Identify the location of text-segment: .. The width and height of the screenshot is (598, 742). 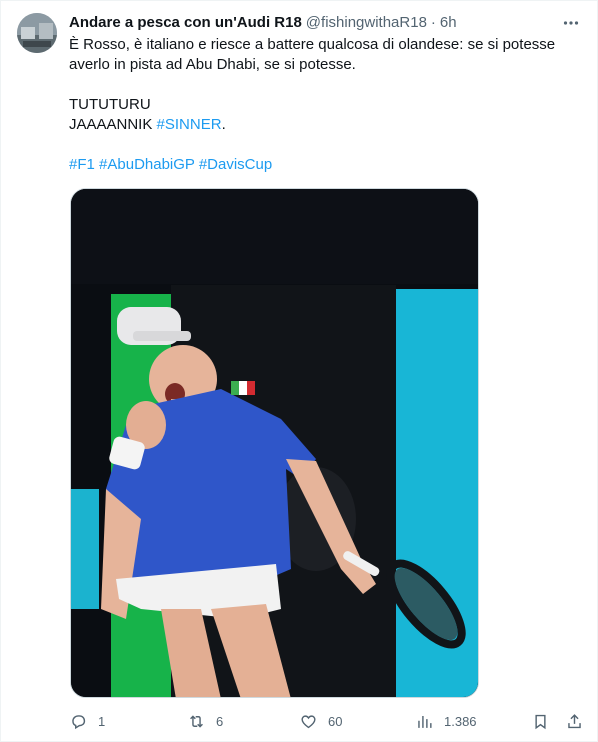
(223, 124).